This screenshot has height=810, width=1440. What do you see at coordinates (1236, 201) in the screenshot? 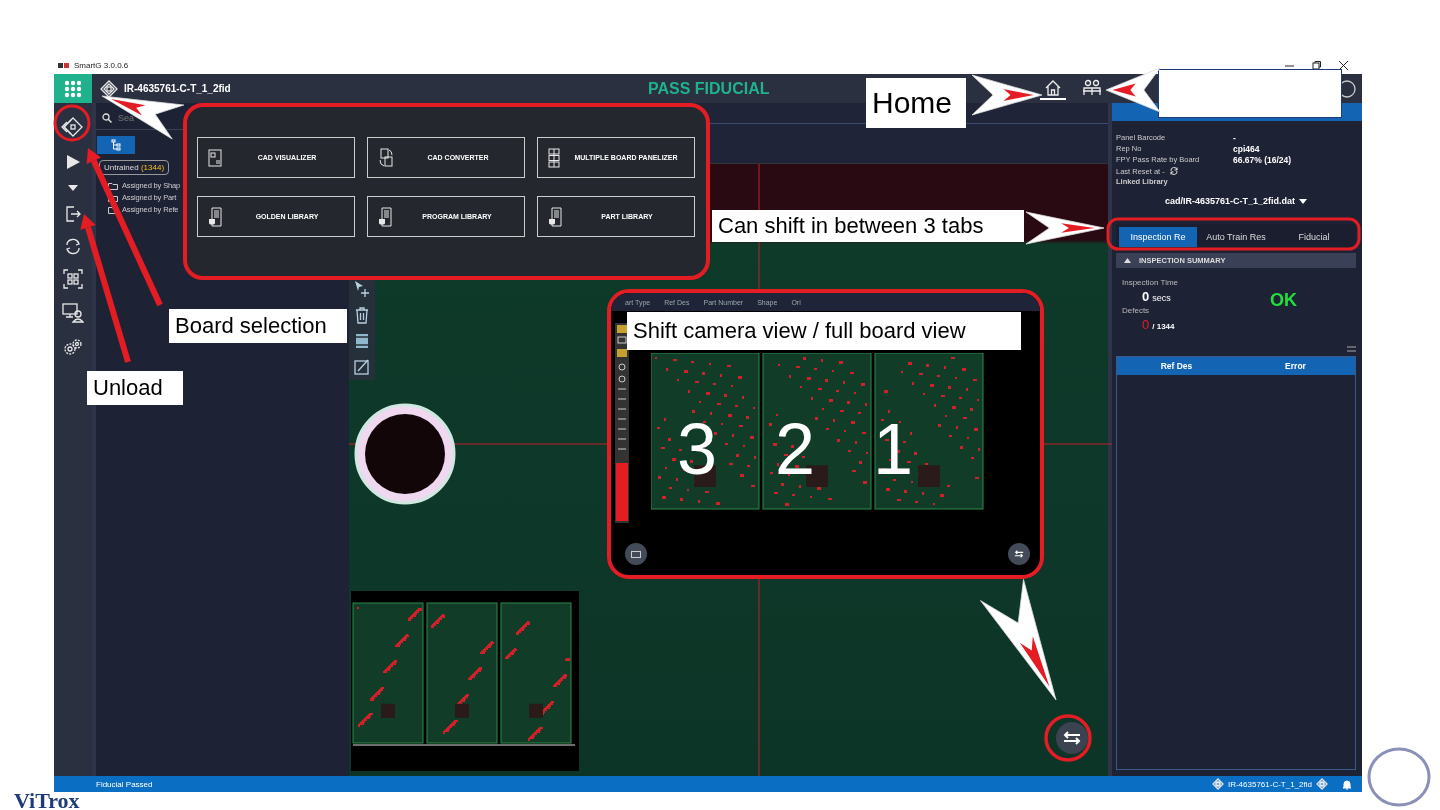
I see `library-dropdown: cad/IR-4635761-C-T_1_2fid.dat` at bounding box center [1236, 201].